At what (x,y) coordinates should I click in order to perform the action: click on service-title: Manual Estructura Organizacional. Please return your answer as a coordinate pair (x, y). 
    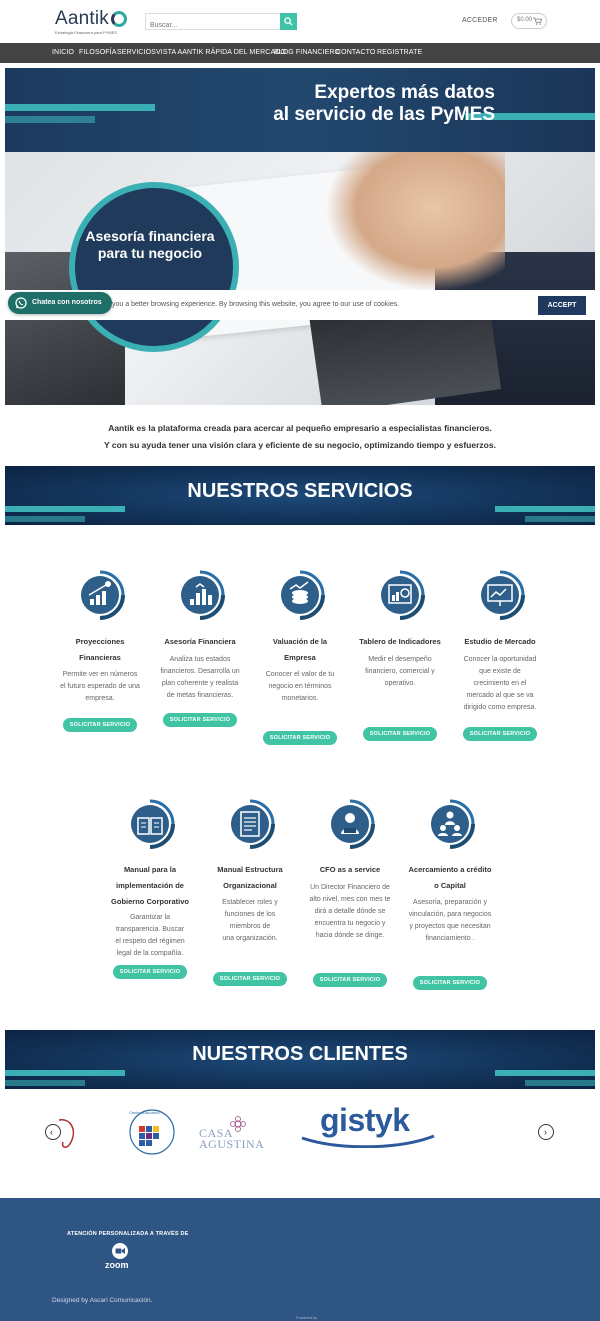
    Looking at the image, I should click on (250, 878).